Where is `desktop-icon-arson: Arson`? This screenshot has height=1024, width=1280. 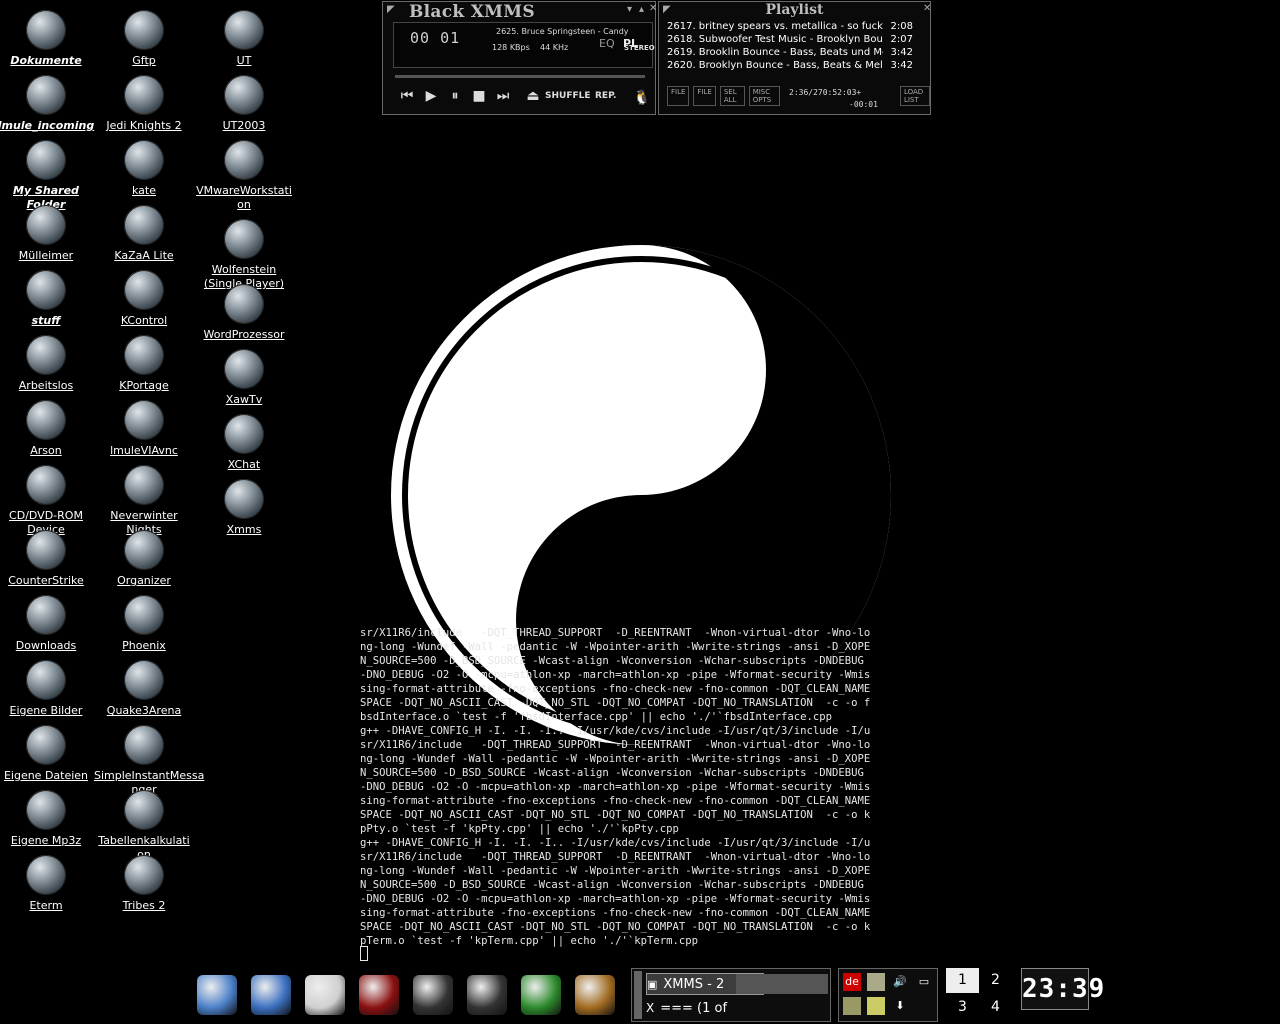
desktop-icon-arson: Arson is located at coordinates (48, 429).